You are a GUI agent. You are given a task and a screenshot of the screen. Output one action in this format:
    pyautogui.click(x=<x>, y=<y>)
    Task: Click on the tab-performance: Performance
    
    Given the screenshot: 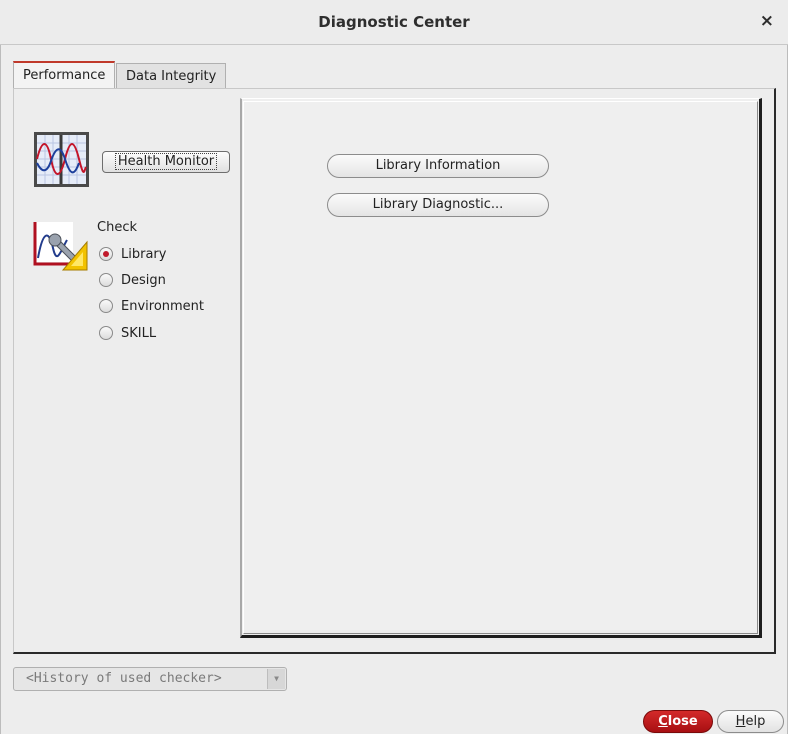 What is the action you would take?
    pyautogui.click(x=64, y=75)
    